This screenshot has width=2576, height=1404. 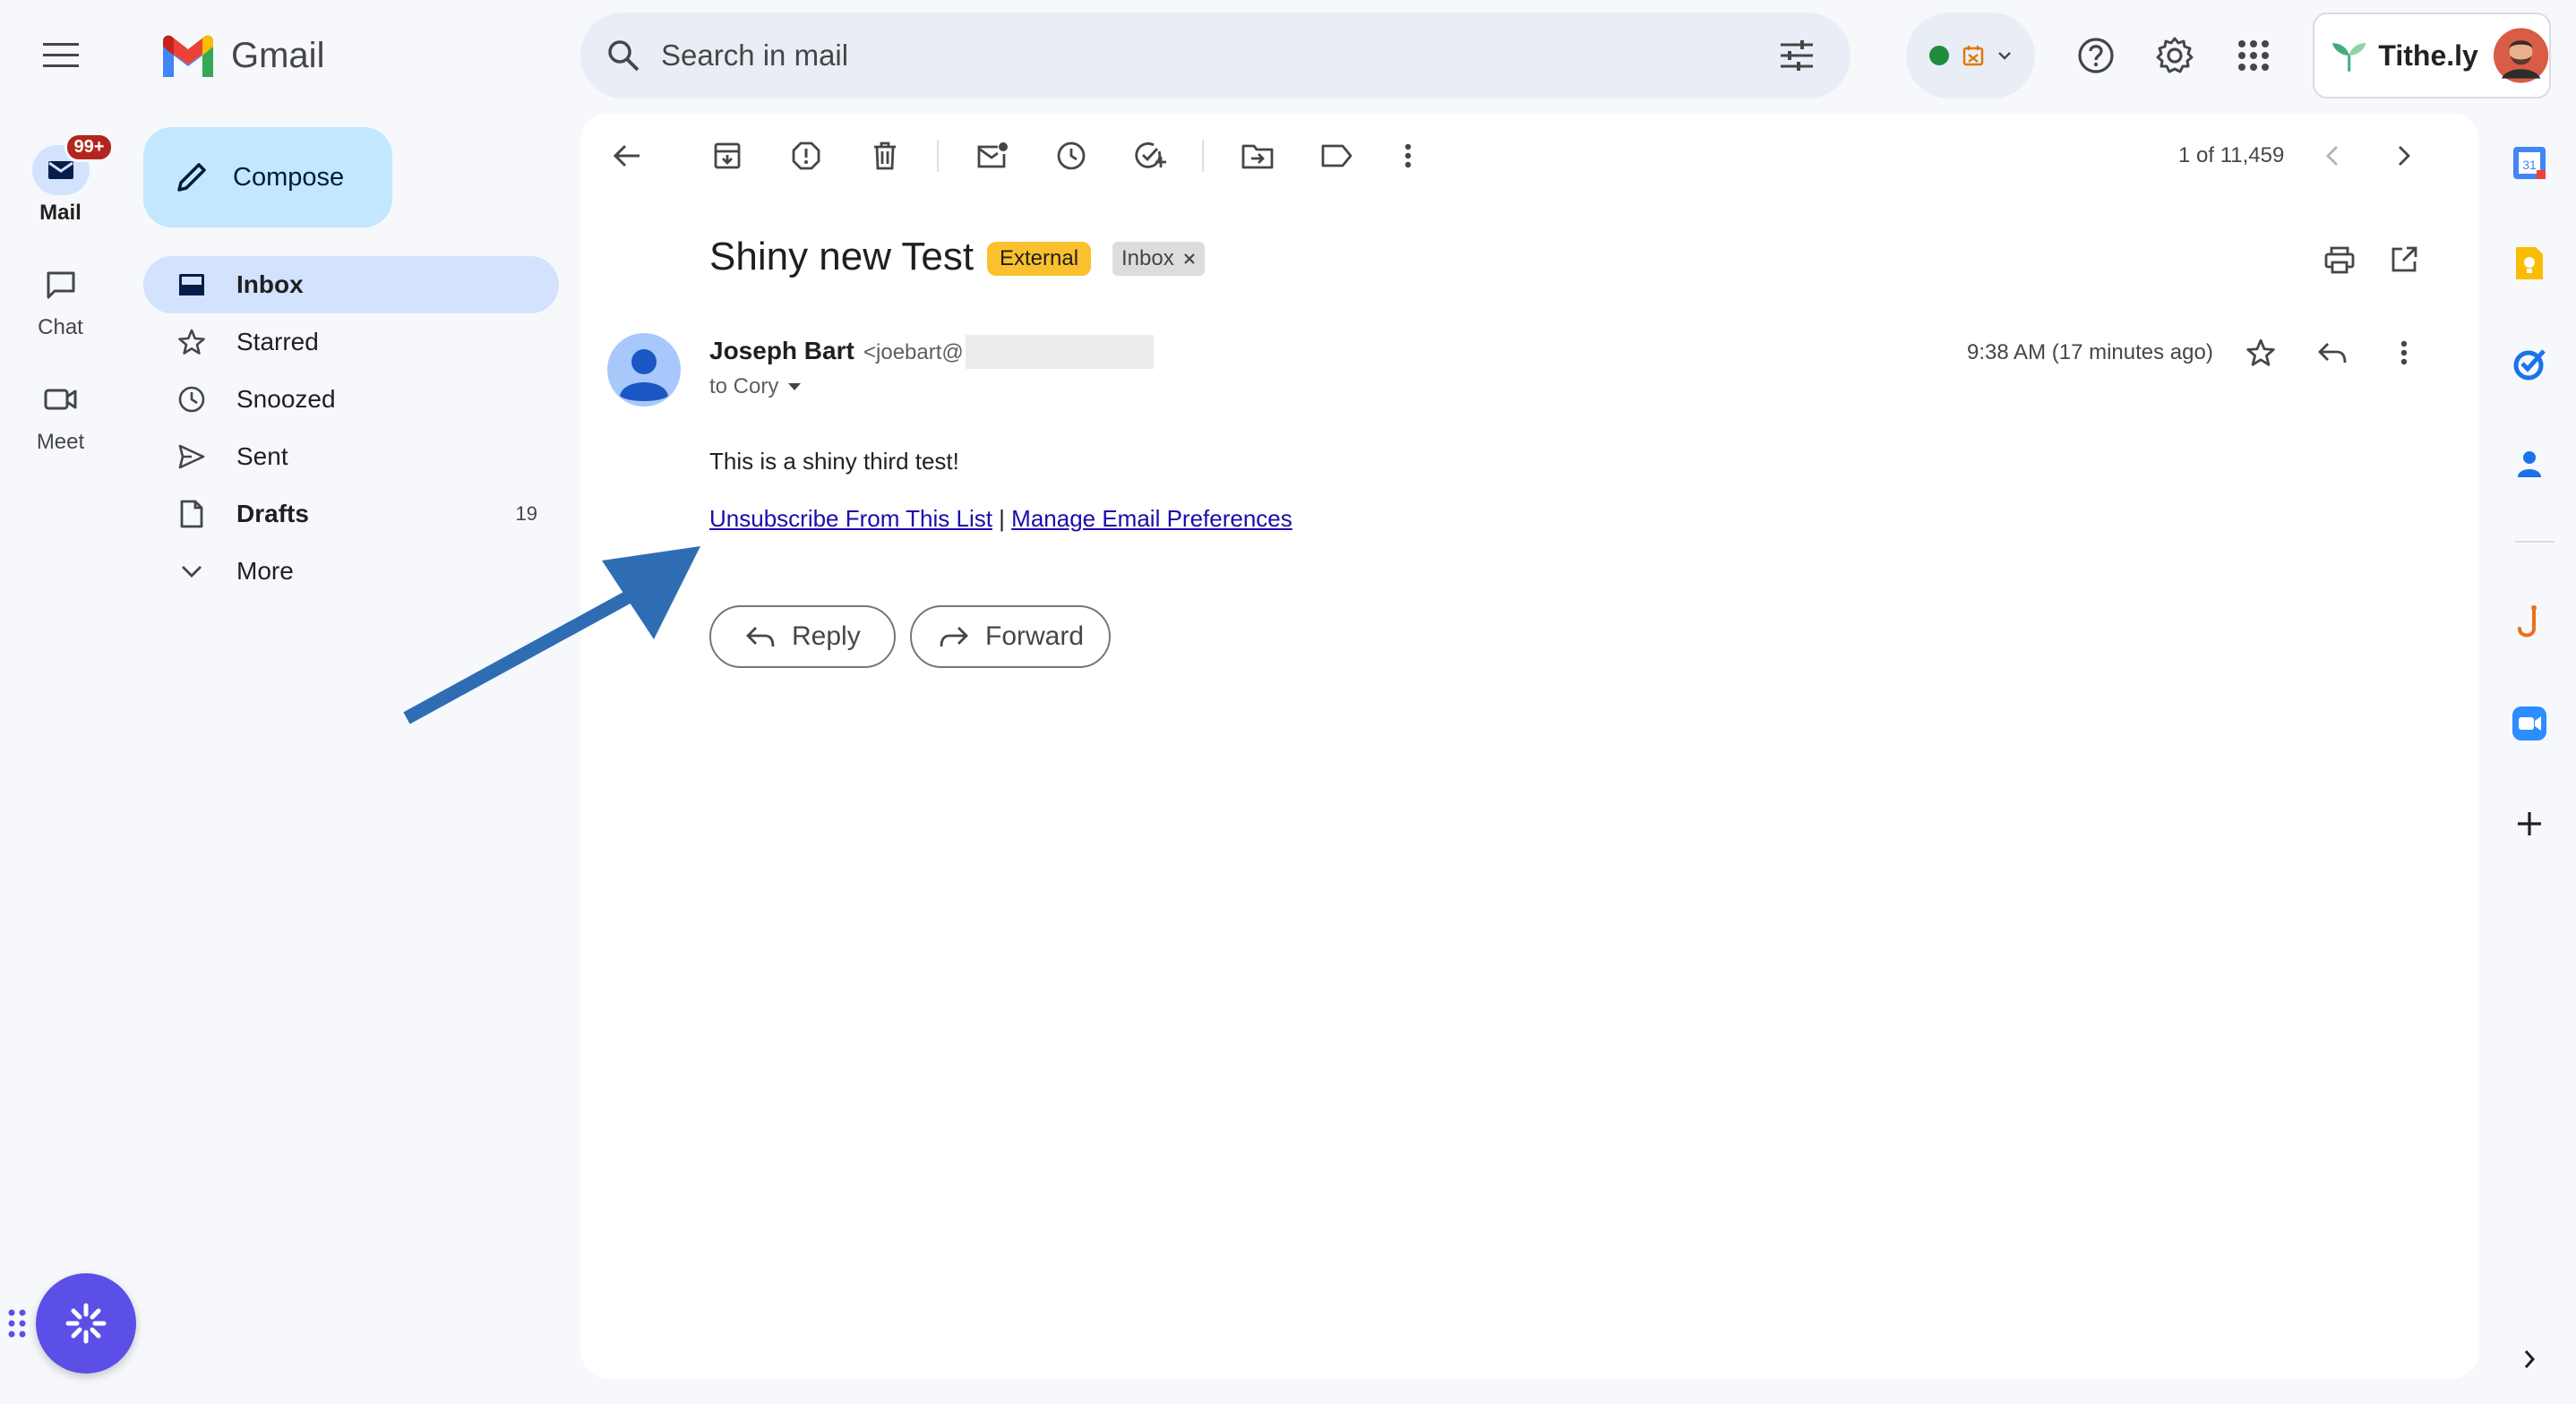 I want to click on star-button, so click(x=2261, y=353).